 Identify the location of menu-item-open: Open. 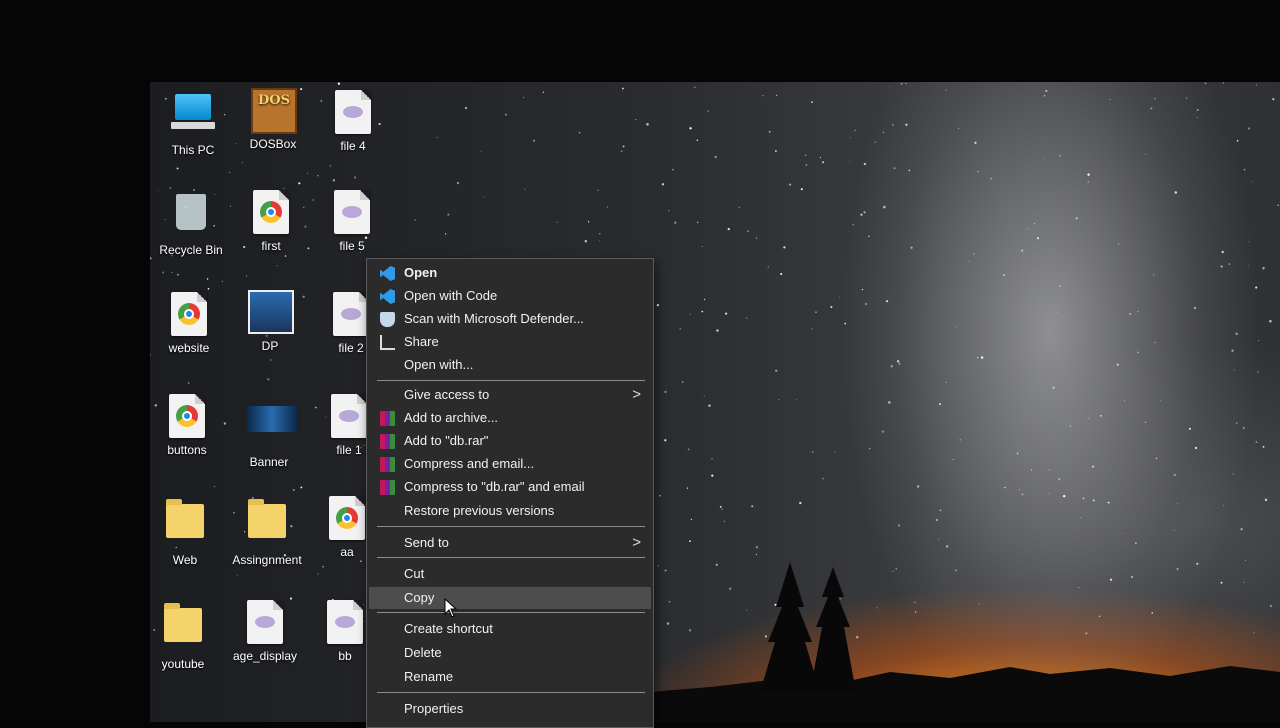
(510, 273).